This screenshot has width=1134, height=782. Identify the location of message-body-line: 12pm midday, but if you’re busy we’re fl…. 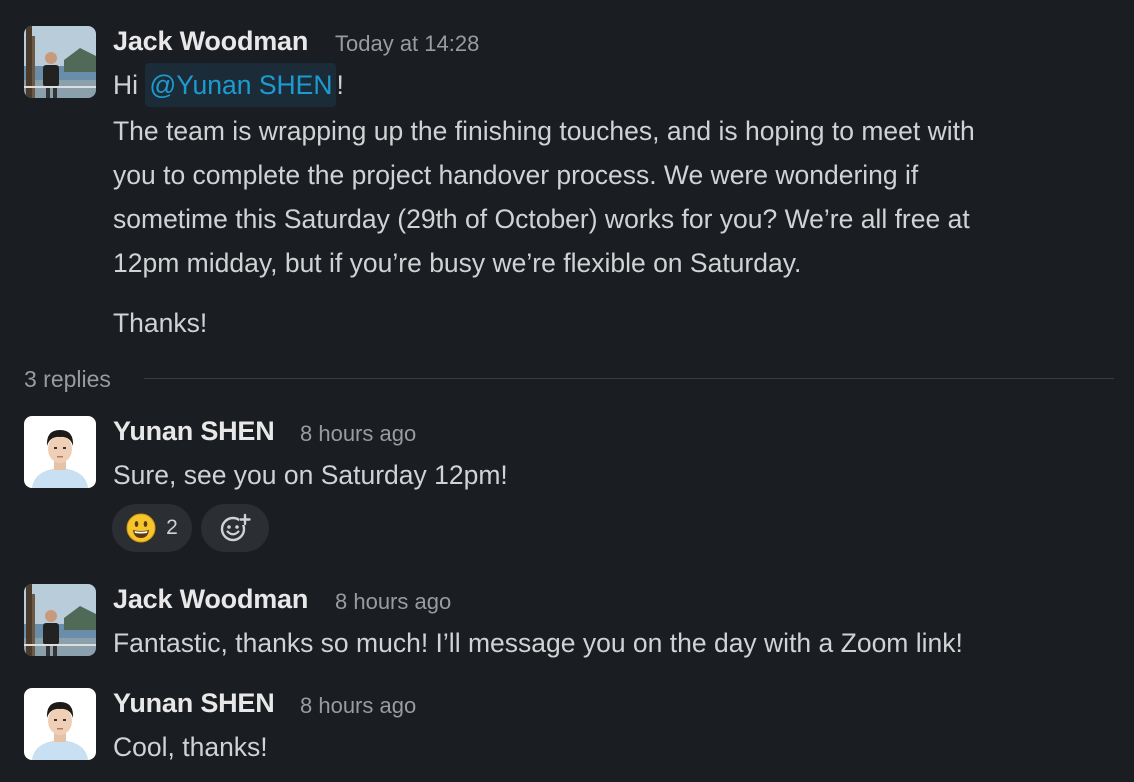
(457, 263).